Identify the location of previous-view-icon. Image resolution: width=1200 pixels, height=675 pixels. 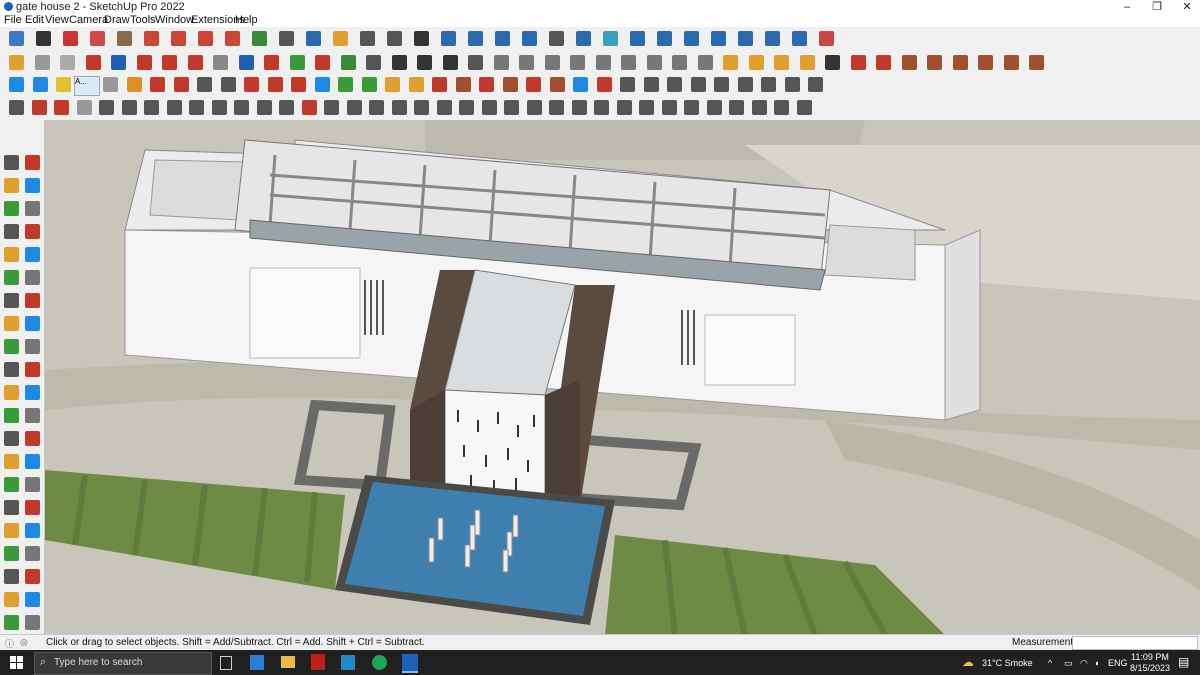
(32, 530).